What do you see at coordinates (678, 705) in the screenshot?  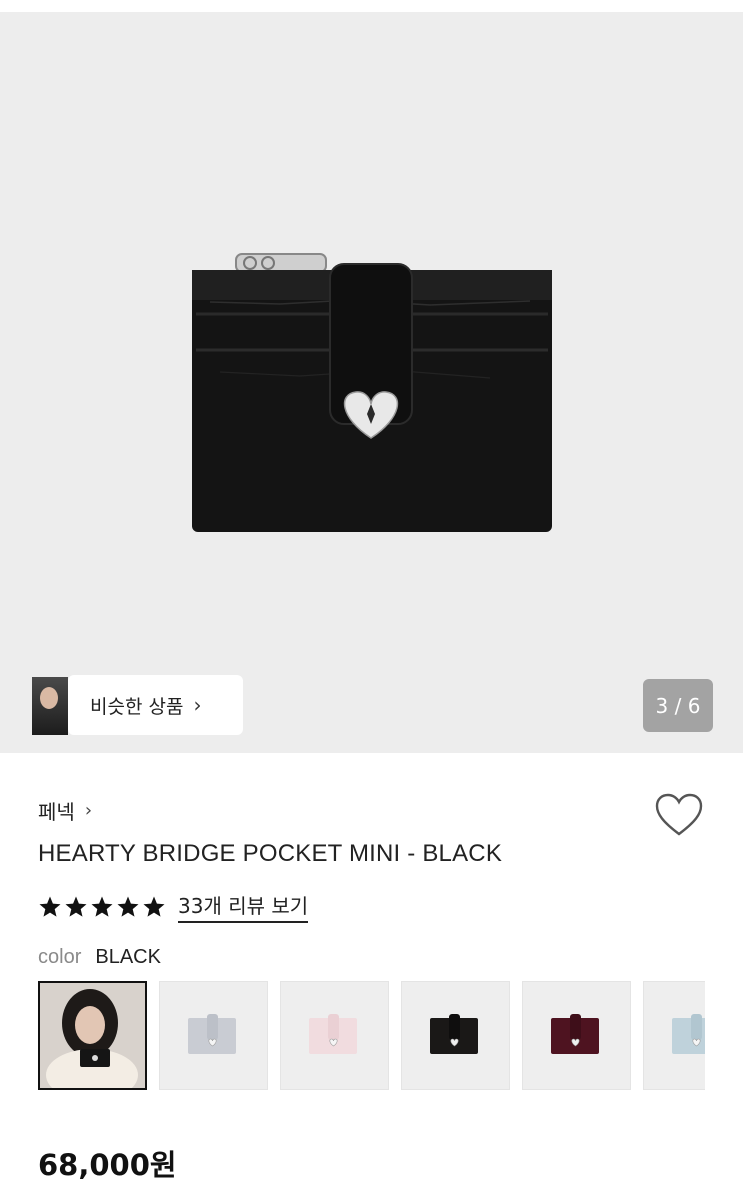 I see `image-counter: 3 / 6` at bounding box center [678, 705].